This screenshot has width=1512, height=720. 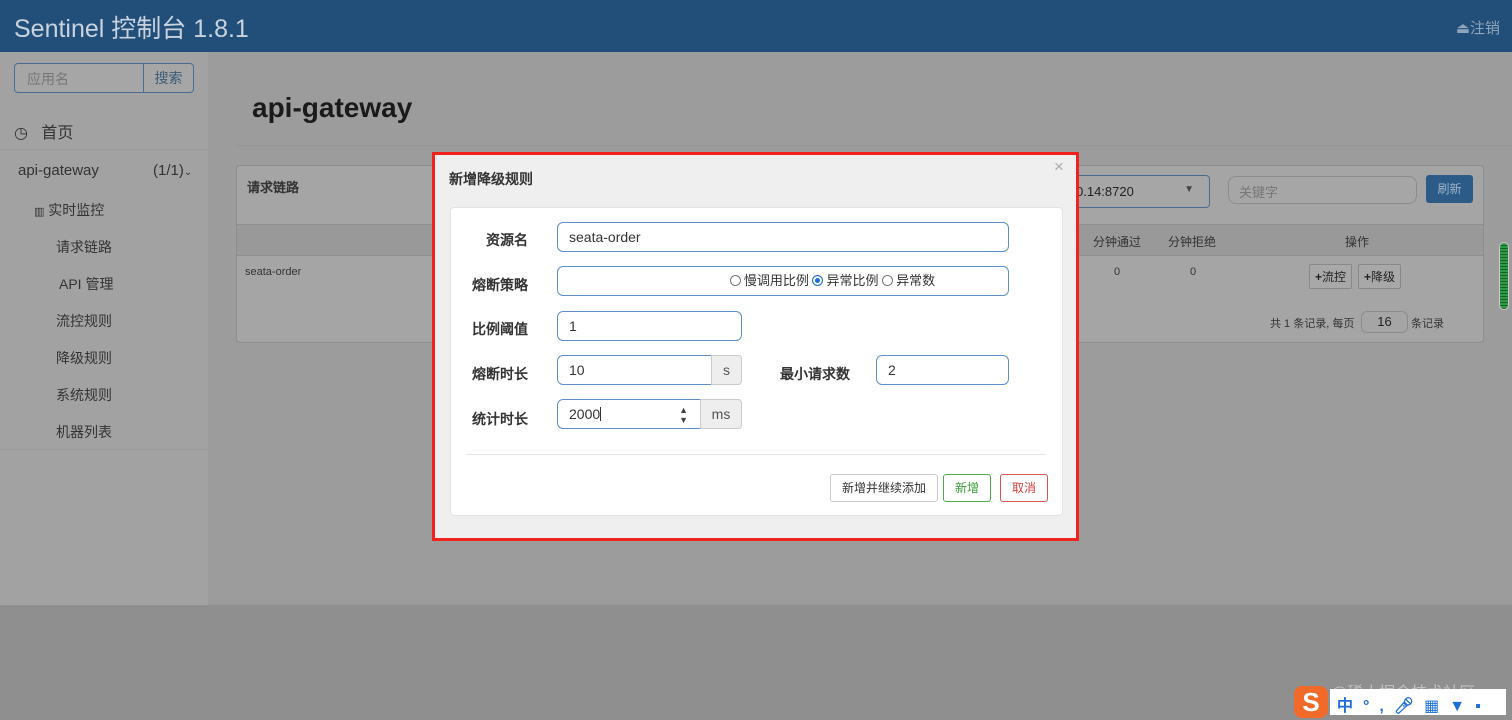 What do you see at coordinates (500, 374) in the screenshot?
I see `duration-label: 熔断时长` at bounding box center [500, 374].